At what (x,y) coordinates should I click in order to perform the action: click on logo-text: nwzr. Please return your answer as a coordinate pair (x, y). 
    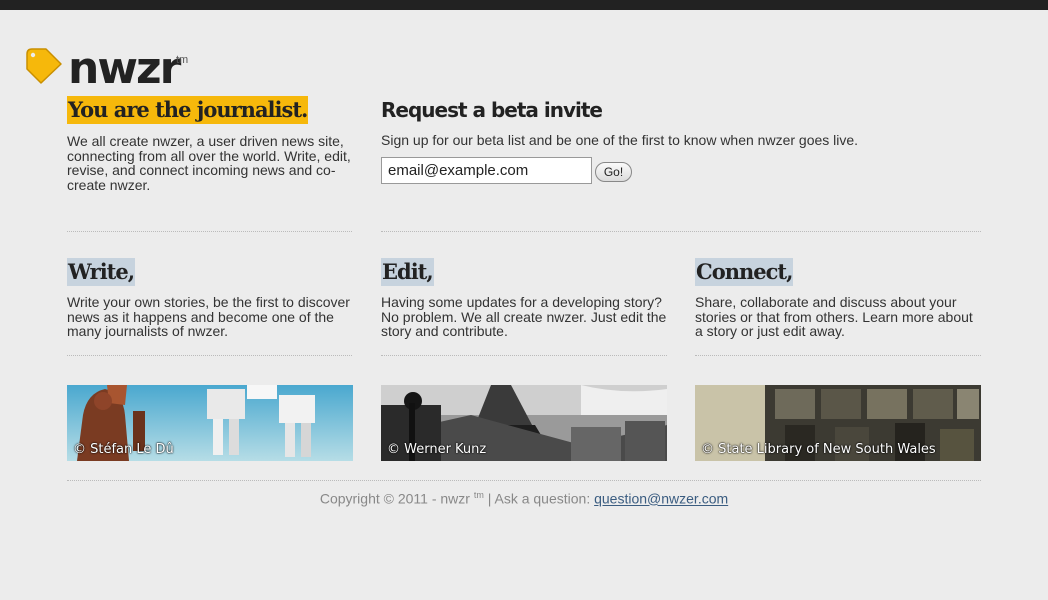
    Looking at the image, I should click on (124, 68).